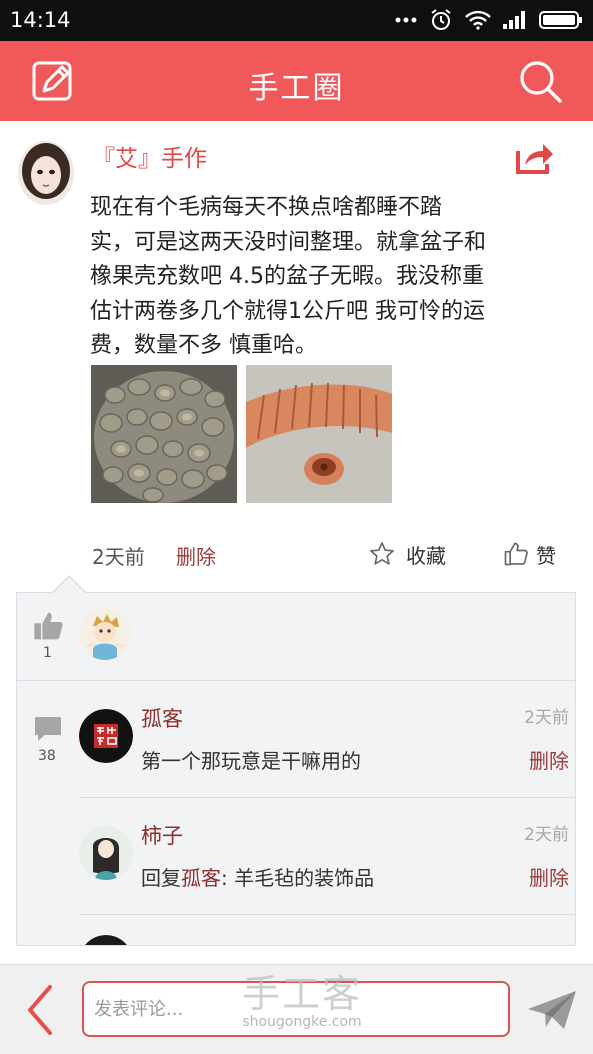  Describe the element at coordinates (529, 554) in the screenshot. I see `like-button: 赞` at that location.